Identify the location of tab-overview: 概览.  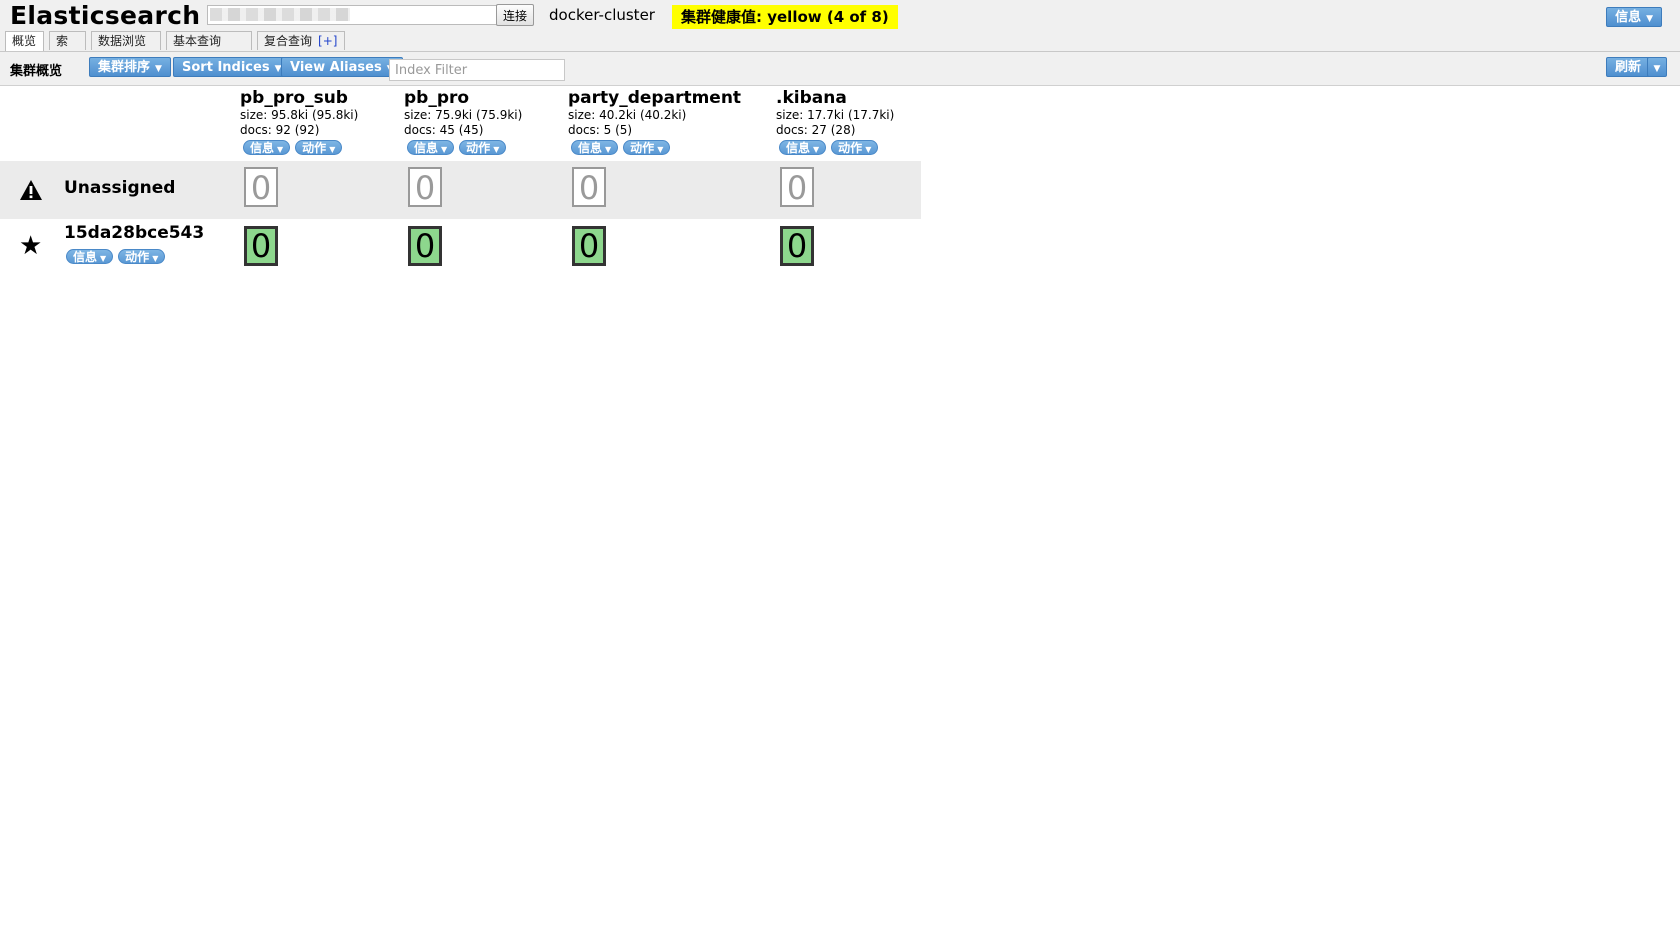
(24, 41).